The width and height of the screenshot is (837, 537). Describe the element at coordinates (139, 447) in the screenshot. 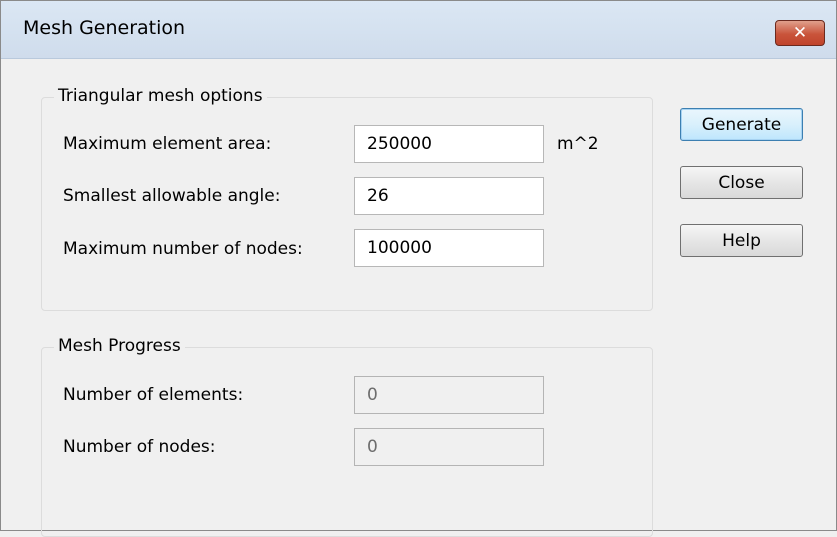

I see `number-of-nodes-label: Number of nodes:` at that location.